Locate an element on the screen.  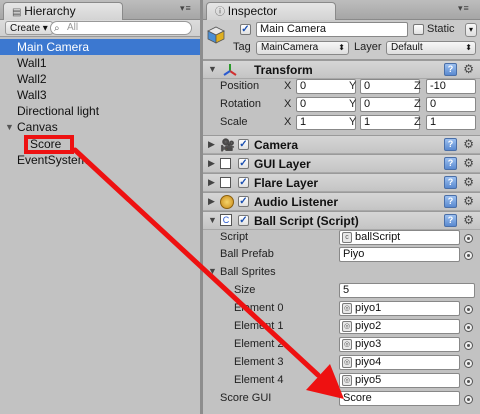
element-3-field: ◎ piyo4 is located at coordinates (399, 362).